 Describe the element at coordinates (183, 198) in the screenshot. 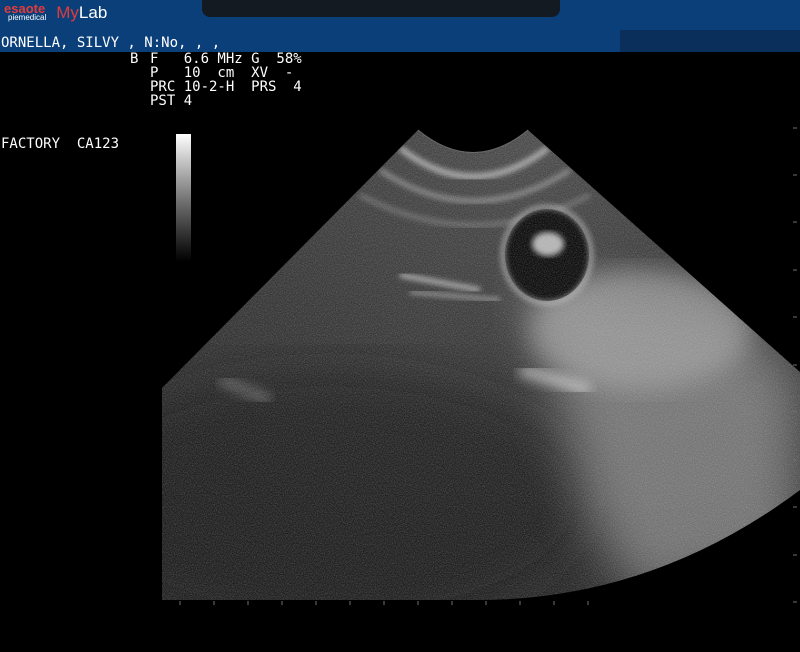

I see `grayscale-map-bar` at that location.